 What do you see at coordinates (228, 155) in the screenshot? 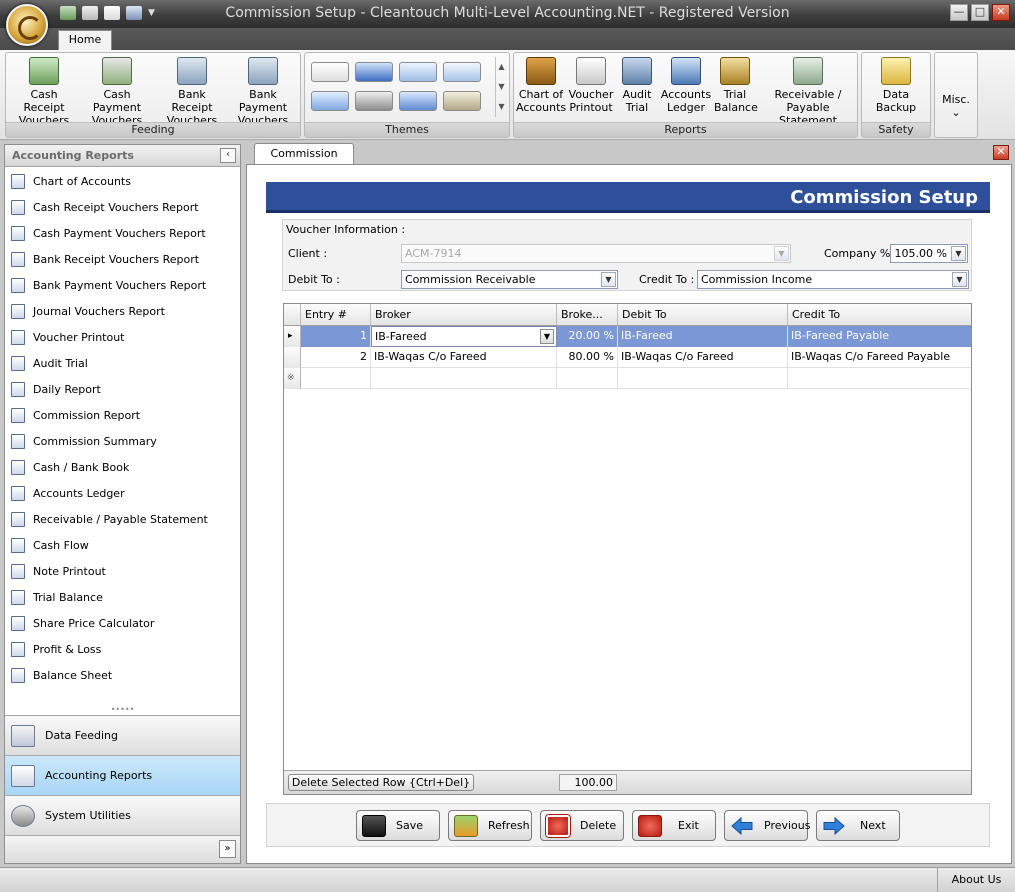
I see `collapse-pane-button: ‹` at bounding box center [228, 155].